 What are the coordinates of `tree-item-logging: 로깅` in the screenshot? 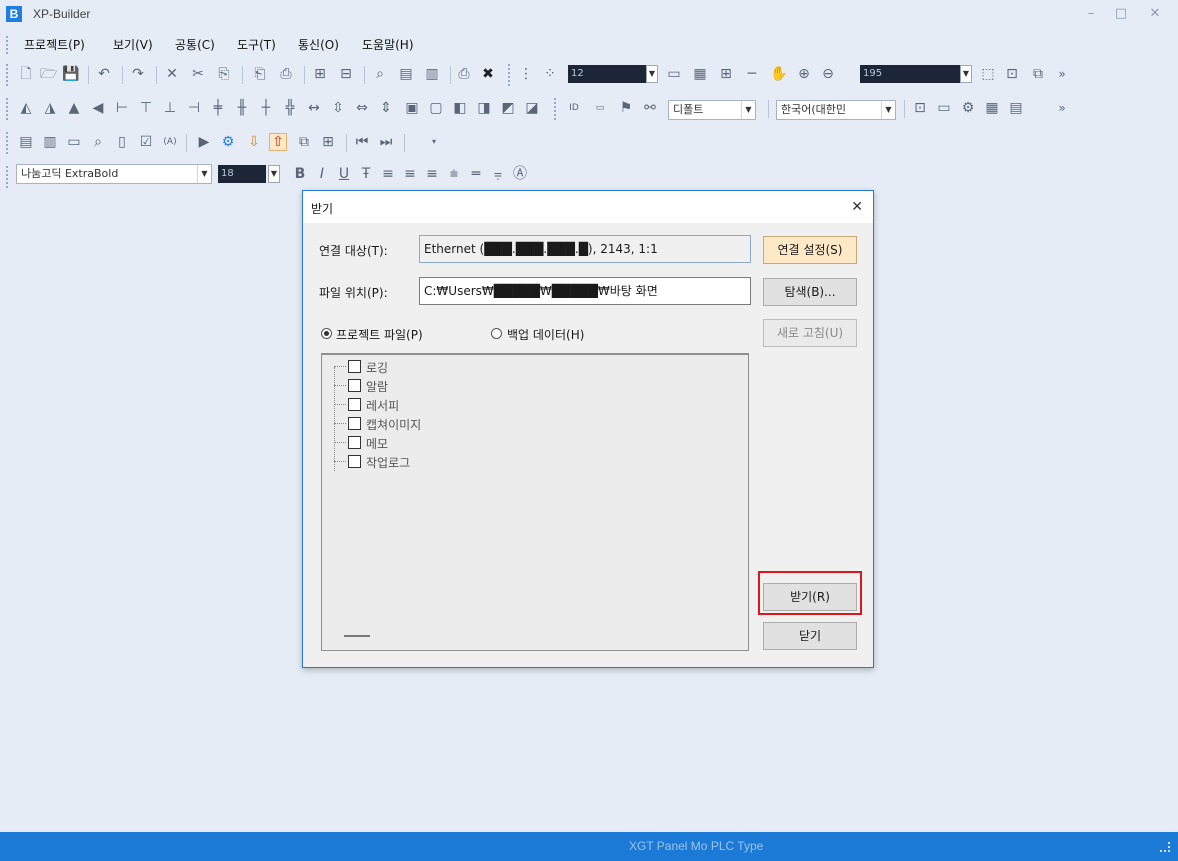 It's located at (434, 366).